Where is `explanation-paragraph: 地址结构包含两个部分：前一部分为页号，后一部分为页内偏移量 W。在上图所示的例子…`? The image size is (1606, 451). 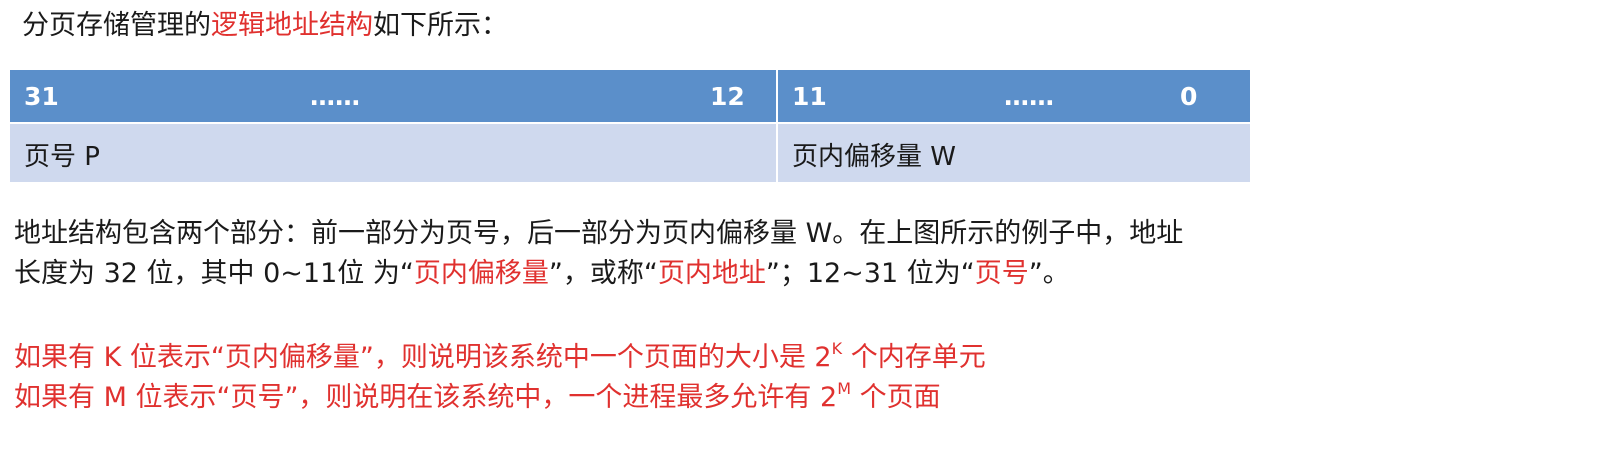
explanation-paragraph: 地址结构包含两个部分：前一部分为页号，后一部分为页内偏移量 W。在上图所示的例子… is located at coordinates (598, 254).